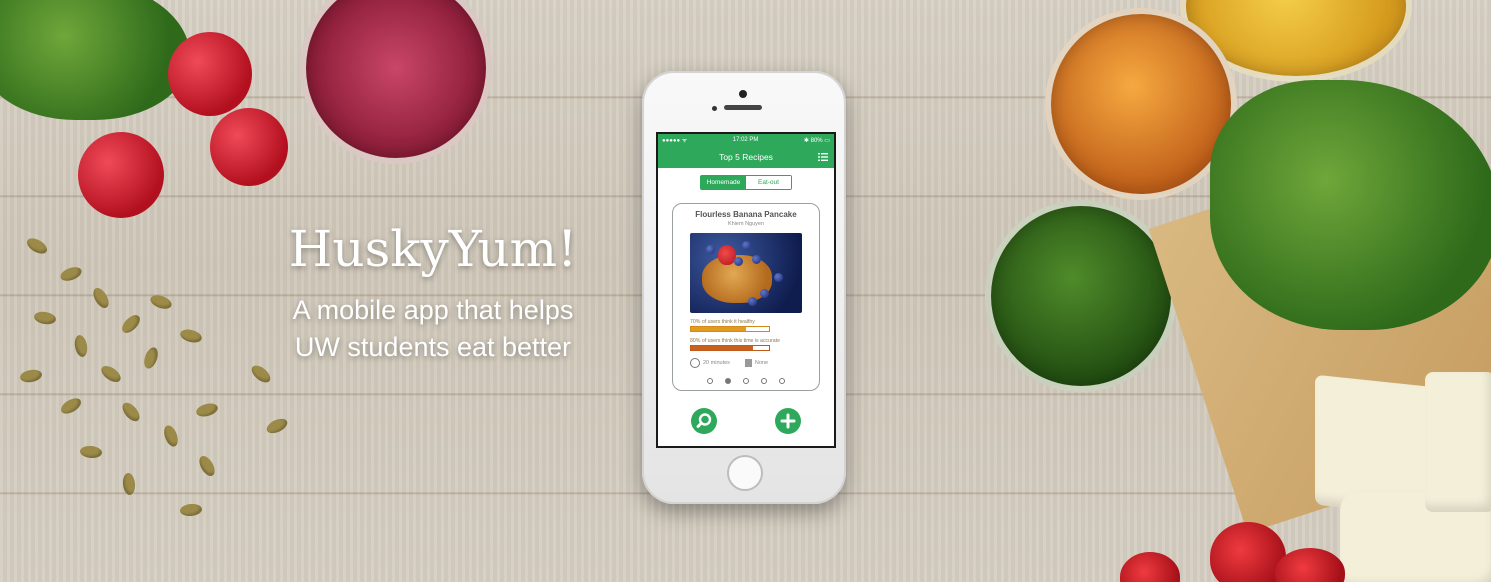 The height and width of the screenshot is (582, 1491). I want to click on accuracy-progress-fill, so click(722, 348).